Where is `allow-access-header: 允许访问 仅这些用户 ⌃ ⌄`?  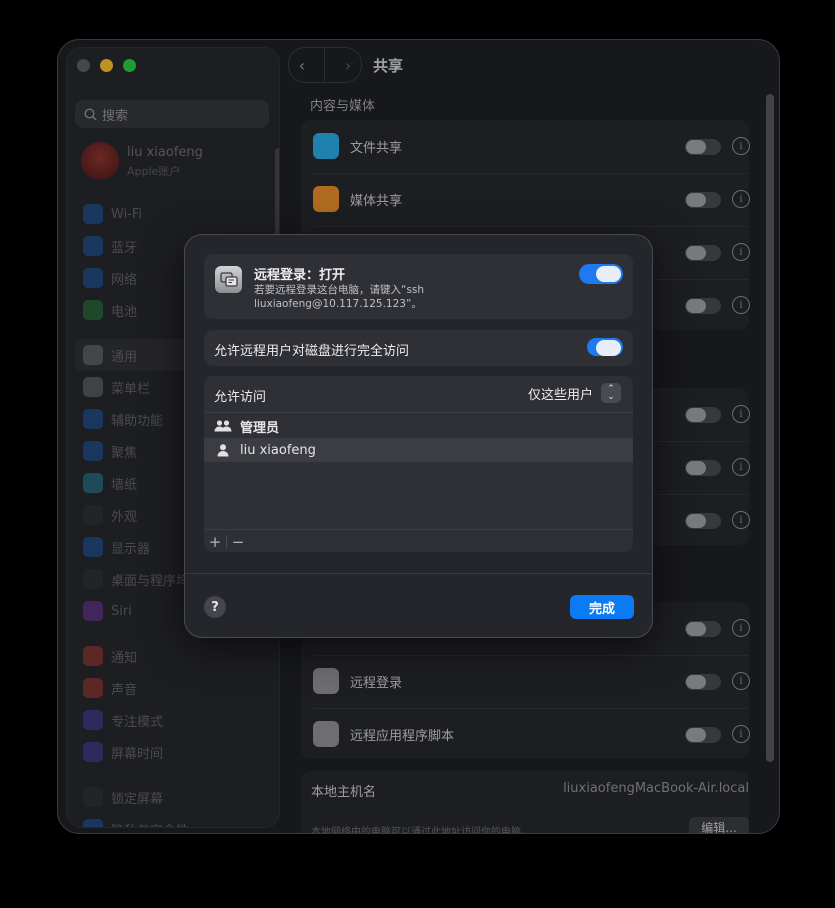 allow-access-header: 允许访问 仅这些用户 ⌃ ⌄ is located at coordinates (418, 394).